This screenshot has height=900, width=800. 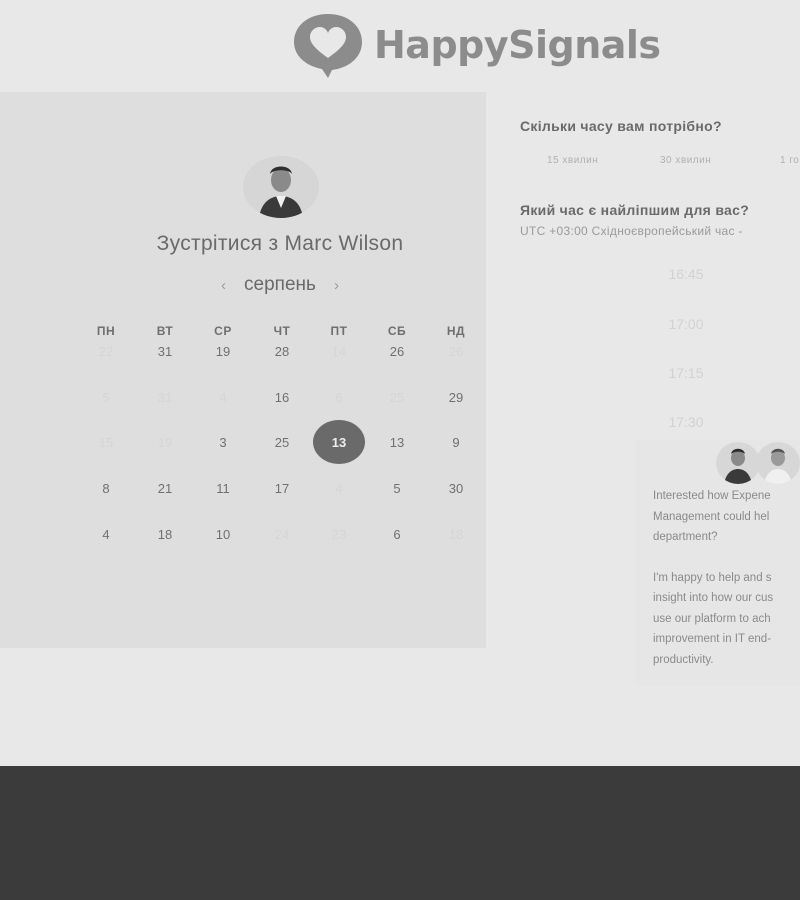 I want to click on promo-line: productivity., so click(x=683, y=659).